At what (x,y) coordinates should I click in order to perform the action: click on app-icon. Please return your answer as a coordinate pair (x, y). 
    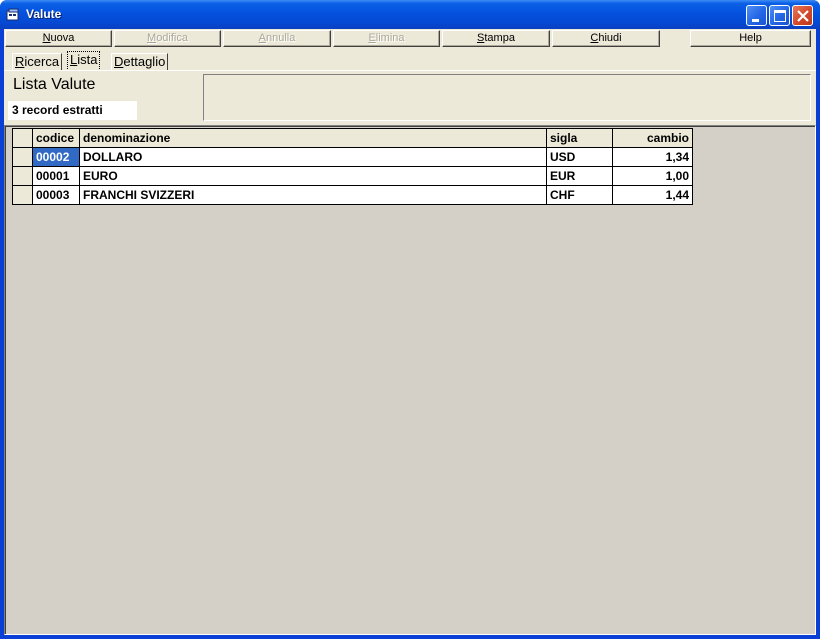
    Looking at the image, I should click on (12, 14).